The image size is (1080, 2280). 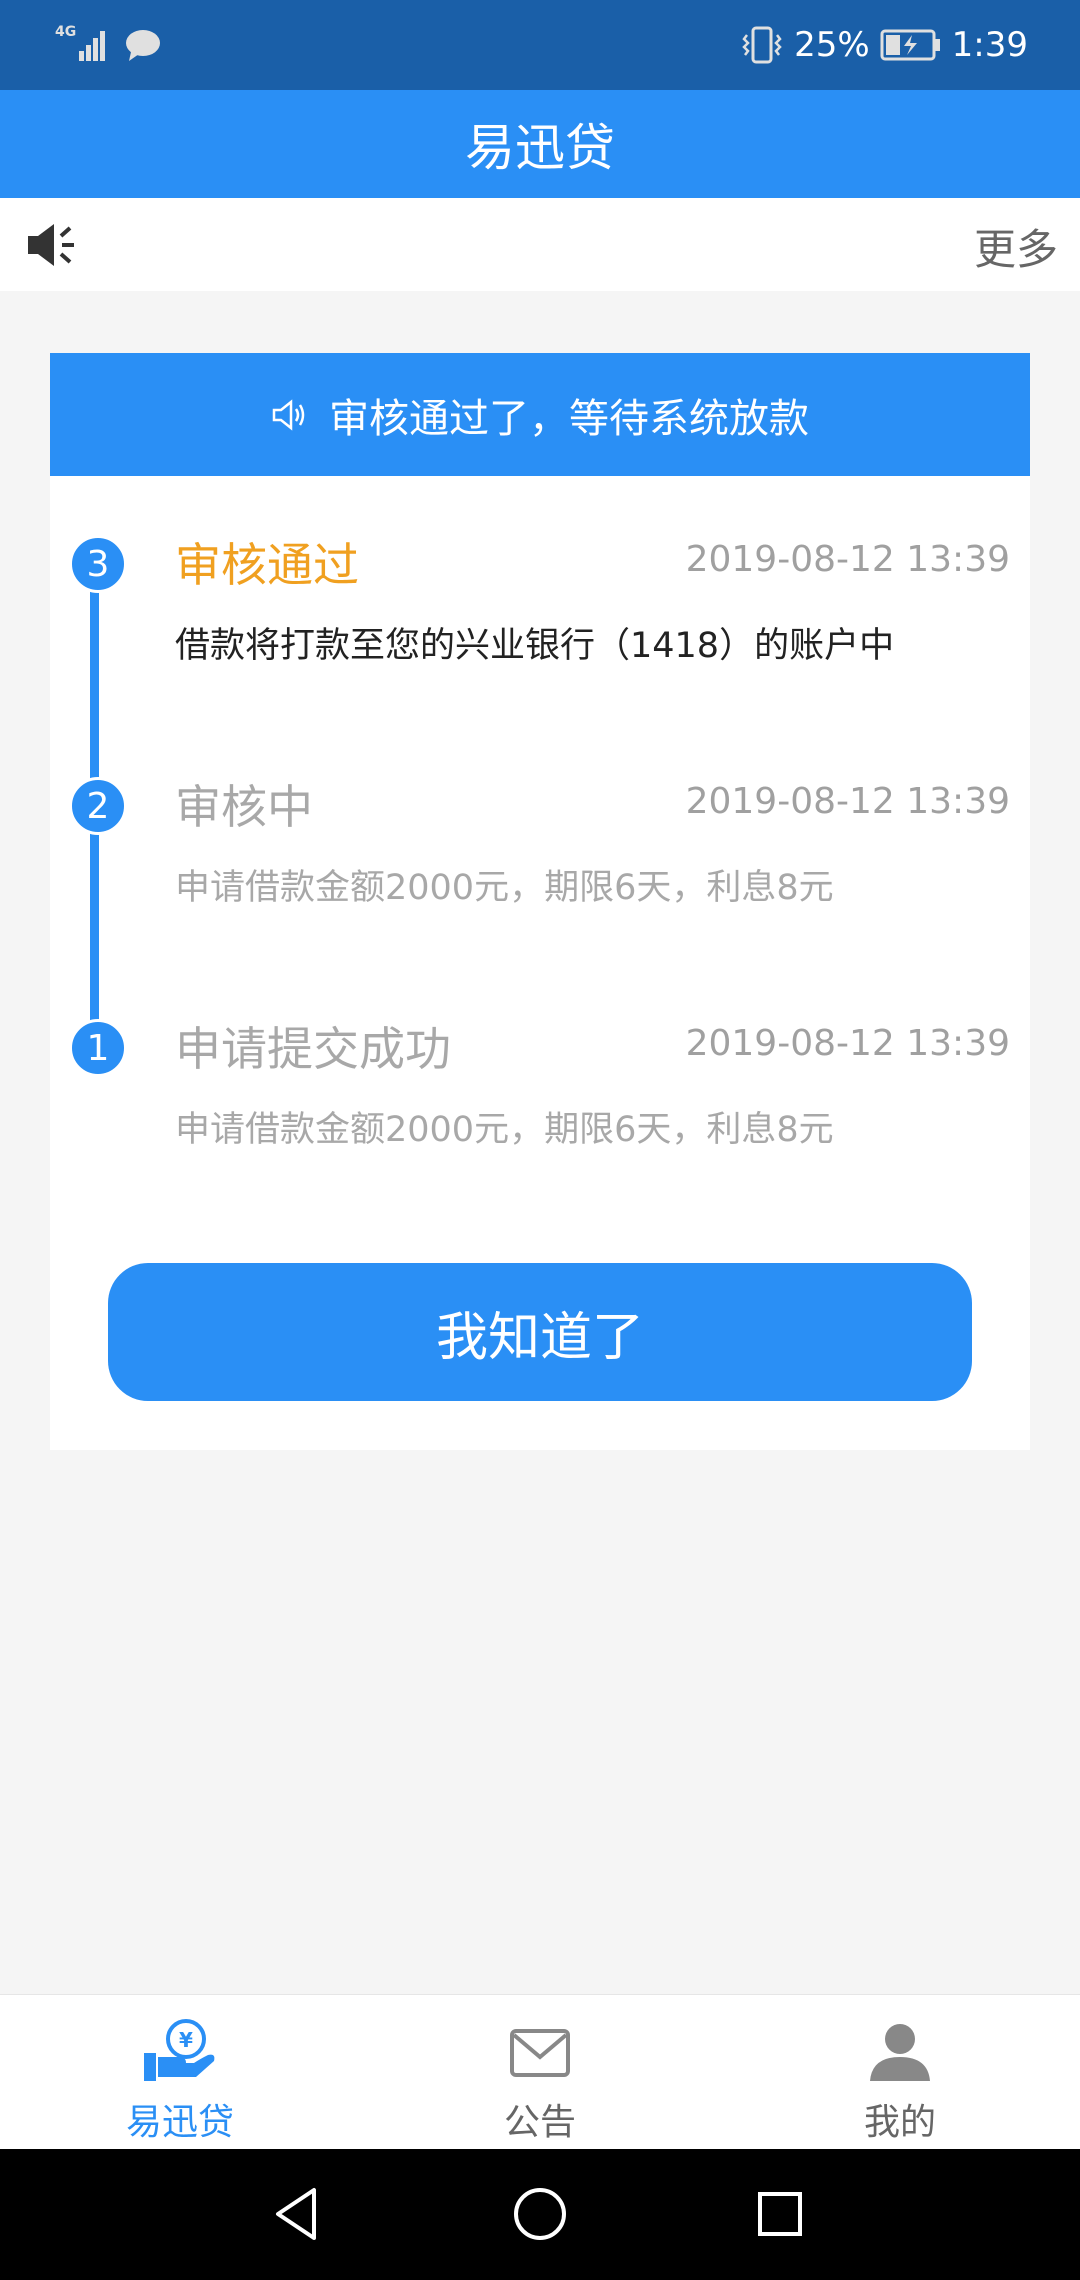 What do you see at coordinates (179, 2122) in the screenshot?
I see `tab-label: 易迅贷` at bounding box center [179, 2122].